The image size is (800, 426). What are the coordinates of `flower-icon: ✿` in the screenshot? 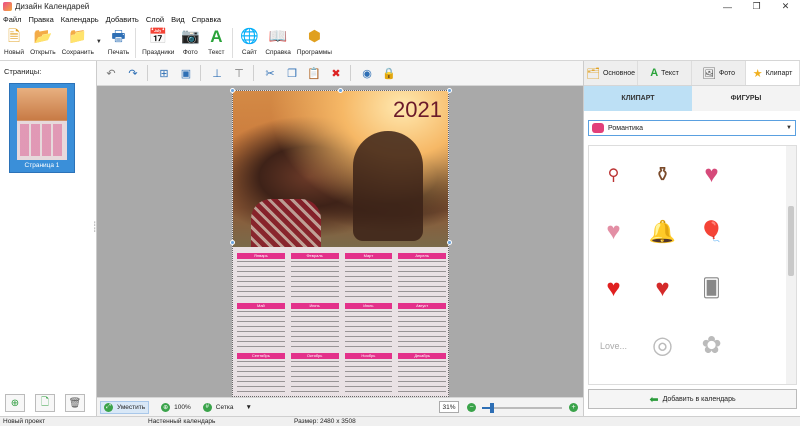 It's located at (711, 345).